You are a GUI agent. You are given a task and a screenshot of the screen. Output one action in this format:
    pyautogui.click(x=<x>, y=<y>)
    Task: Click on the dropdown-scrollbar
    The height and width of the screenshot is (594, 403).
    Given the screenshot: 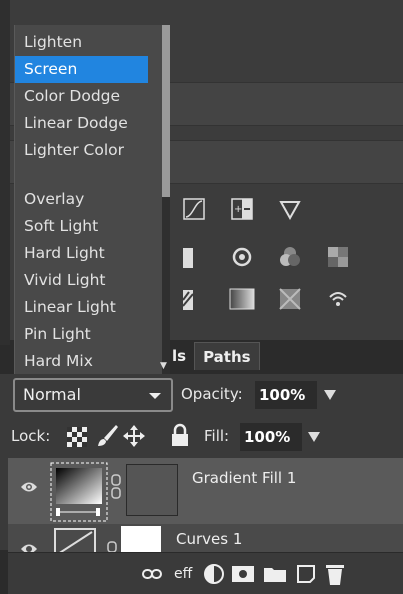 What is the action you would take?
    pyautogui.click(x=166, y=199)
    